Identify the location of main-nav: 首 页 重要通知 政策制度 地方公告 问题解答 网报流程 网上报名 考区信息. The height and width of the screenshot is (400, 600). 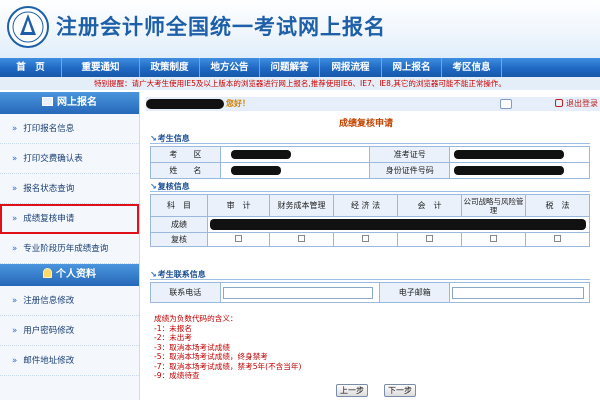
(300, 67).